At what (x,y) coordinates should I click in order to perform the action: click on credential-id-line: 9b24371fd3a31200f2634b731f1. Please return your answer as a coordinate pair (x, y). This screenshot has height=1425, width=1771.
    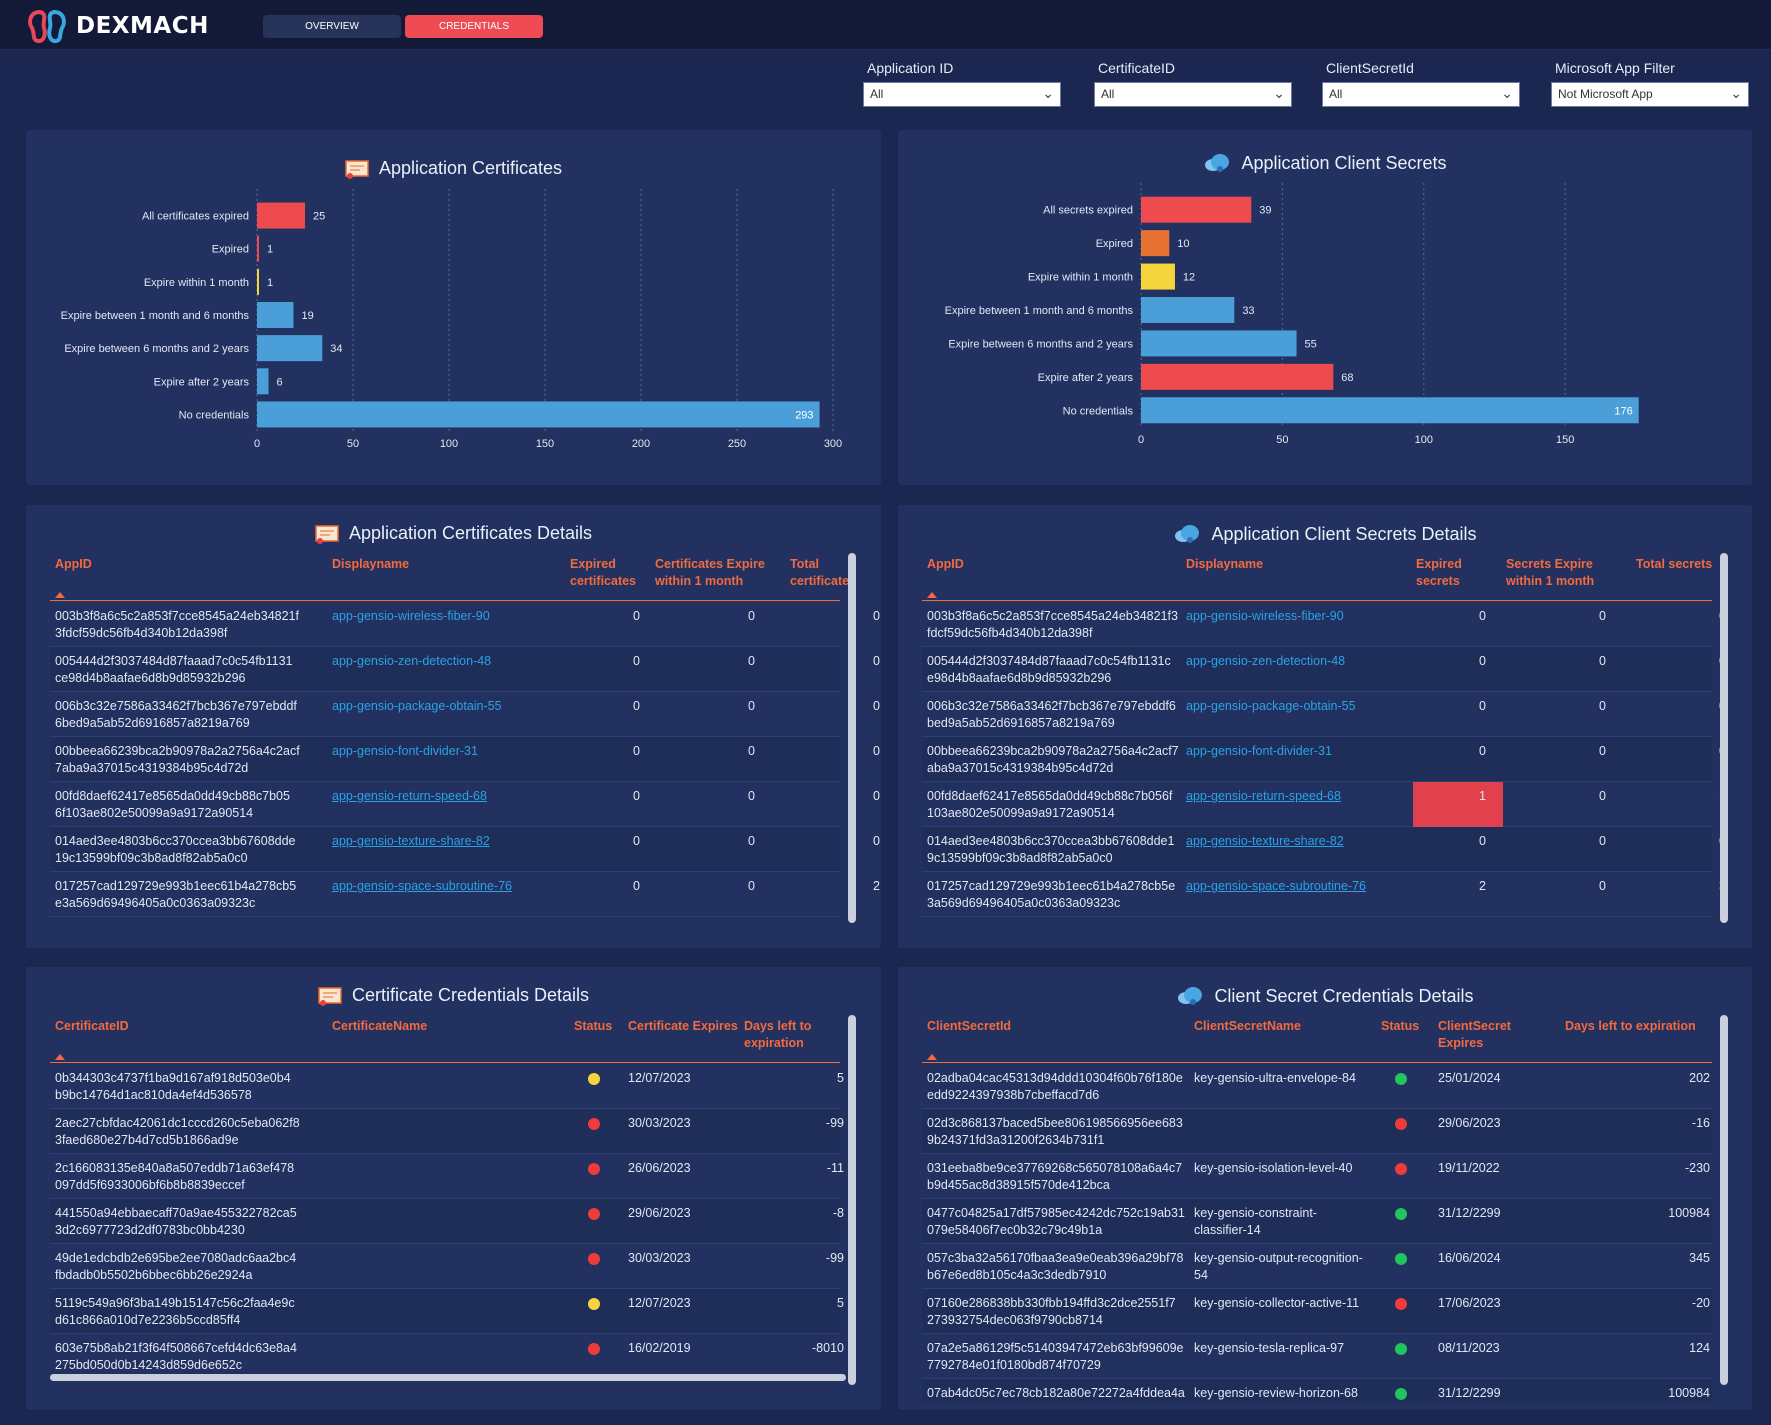
    Looking at the image, I should click on (1016, 1140).